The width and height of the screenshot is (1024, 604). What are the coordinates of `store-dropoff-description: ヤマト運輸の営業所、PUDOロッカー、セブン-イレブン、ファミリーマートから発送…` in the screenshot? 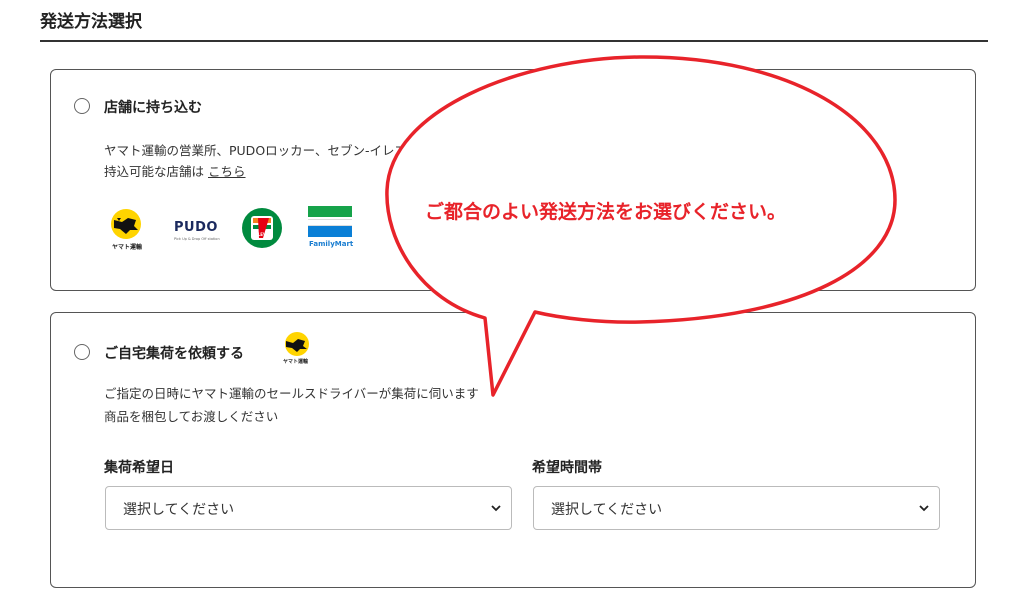 It's located at (368, 150).